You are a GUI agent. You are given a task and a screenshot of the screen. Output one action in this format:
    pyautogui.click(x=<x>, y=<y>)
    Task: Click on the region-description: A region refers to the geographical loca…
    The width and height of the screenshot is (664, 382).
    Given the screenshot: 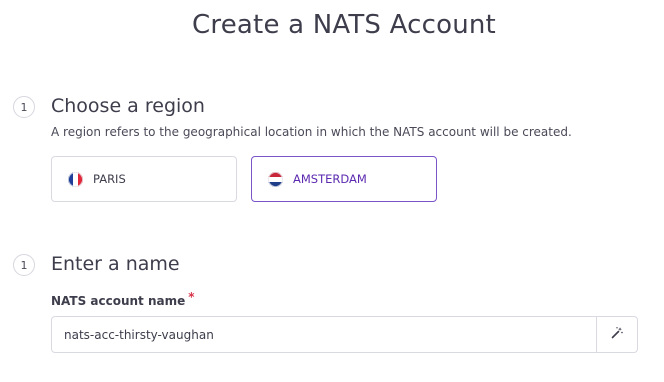 What is the action you would take?
    pyautogui.click(x=311, y=132)
    